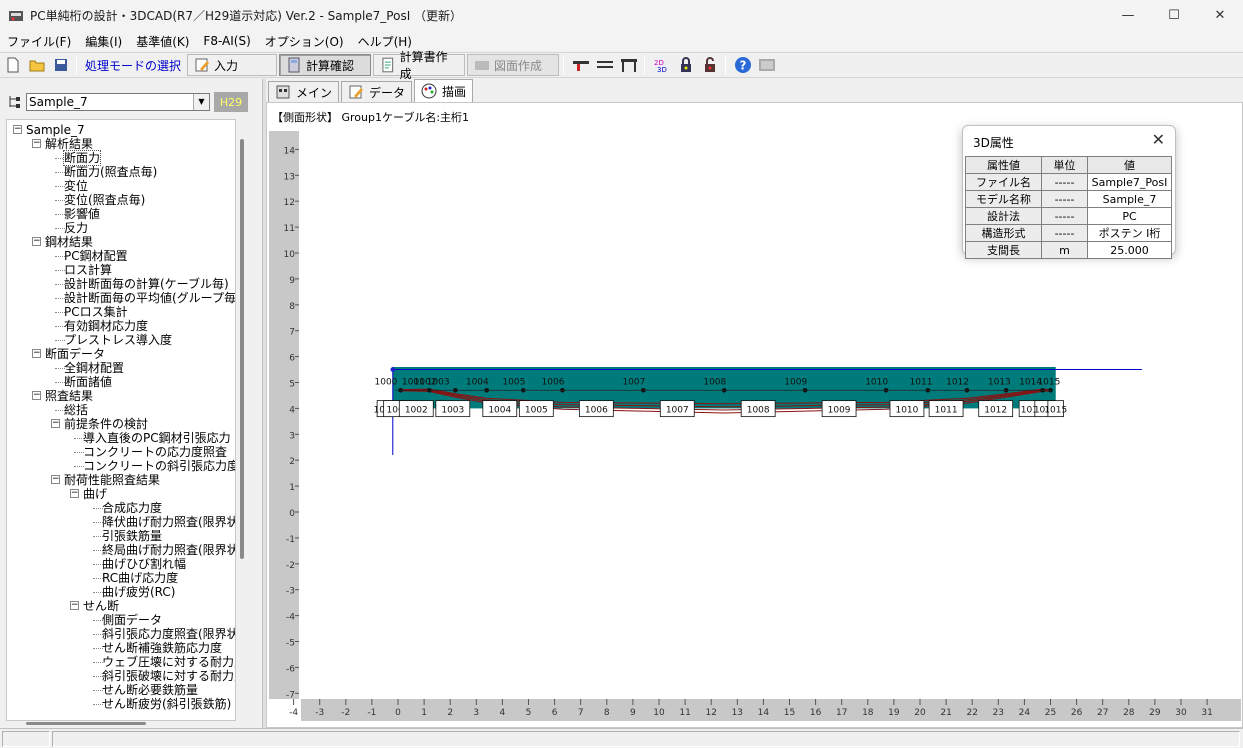 Image resolution: width=1243 pixels, height=748 pixels. Describe the element at coordinates (743, 65) in the screenshot. I see `help-icon: ?` at that location.